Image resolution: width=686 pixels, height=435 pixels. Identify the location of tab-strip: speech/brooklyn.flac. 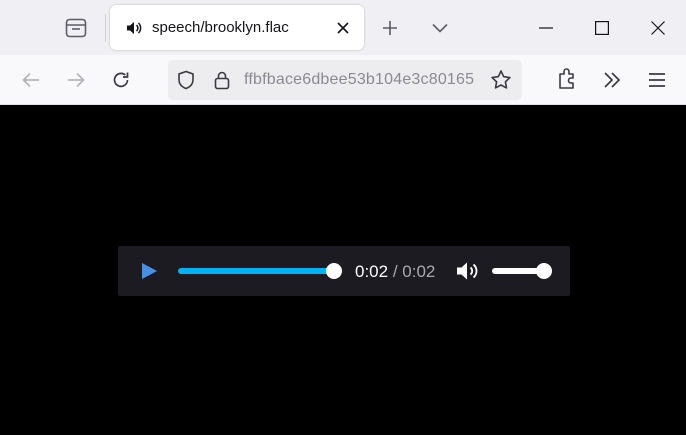
(343, 27).